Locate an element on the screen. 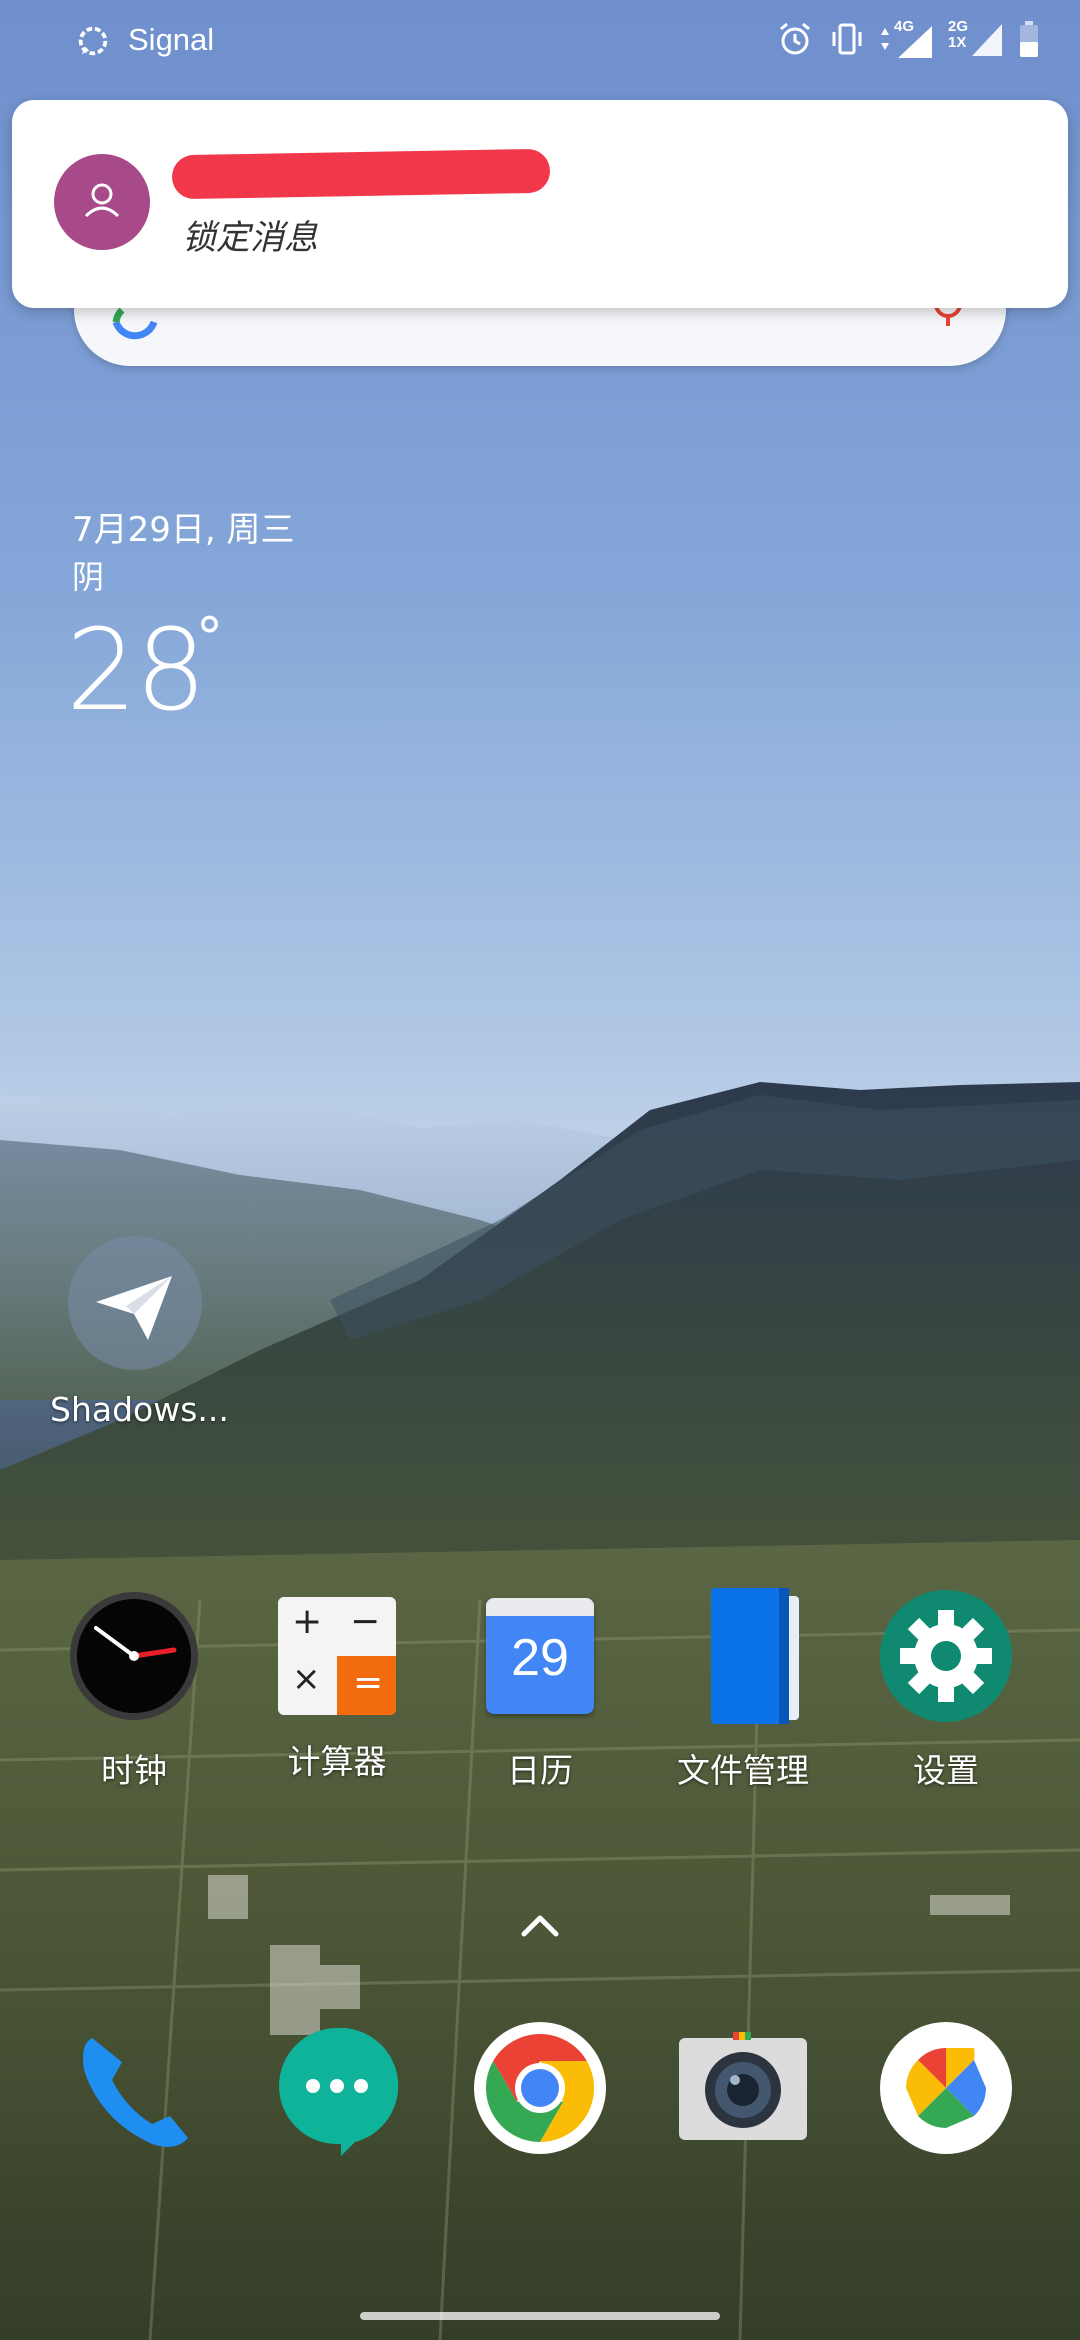 The height and width of the screenshot is (2340, 1080). network-type-label-3: 1X is located at coordinates (957, 42).